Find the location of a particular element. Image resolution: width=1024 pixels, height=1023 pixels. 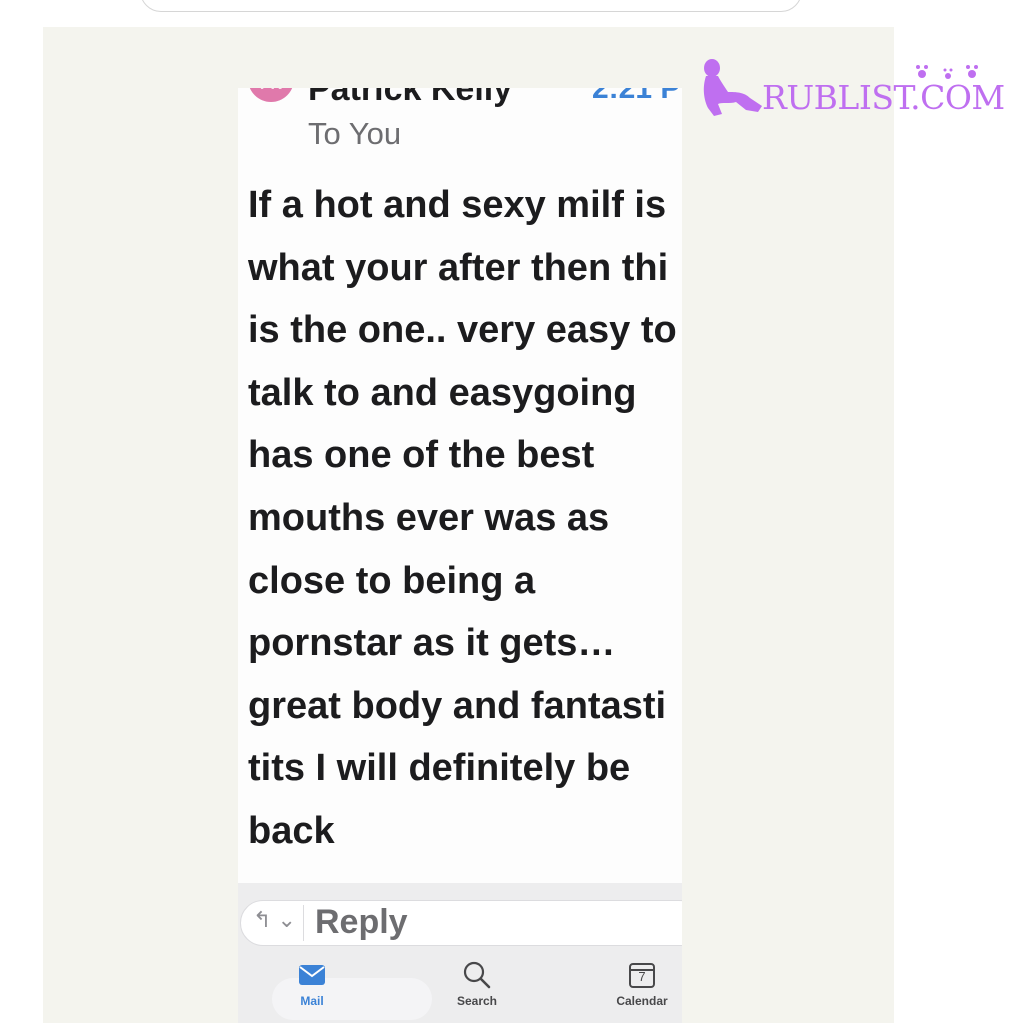

paw-prints-icon is located at coordinates (947, 72).